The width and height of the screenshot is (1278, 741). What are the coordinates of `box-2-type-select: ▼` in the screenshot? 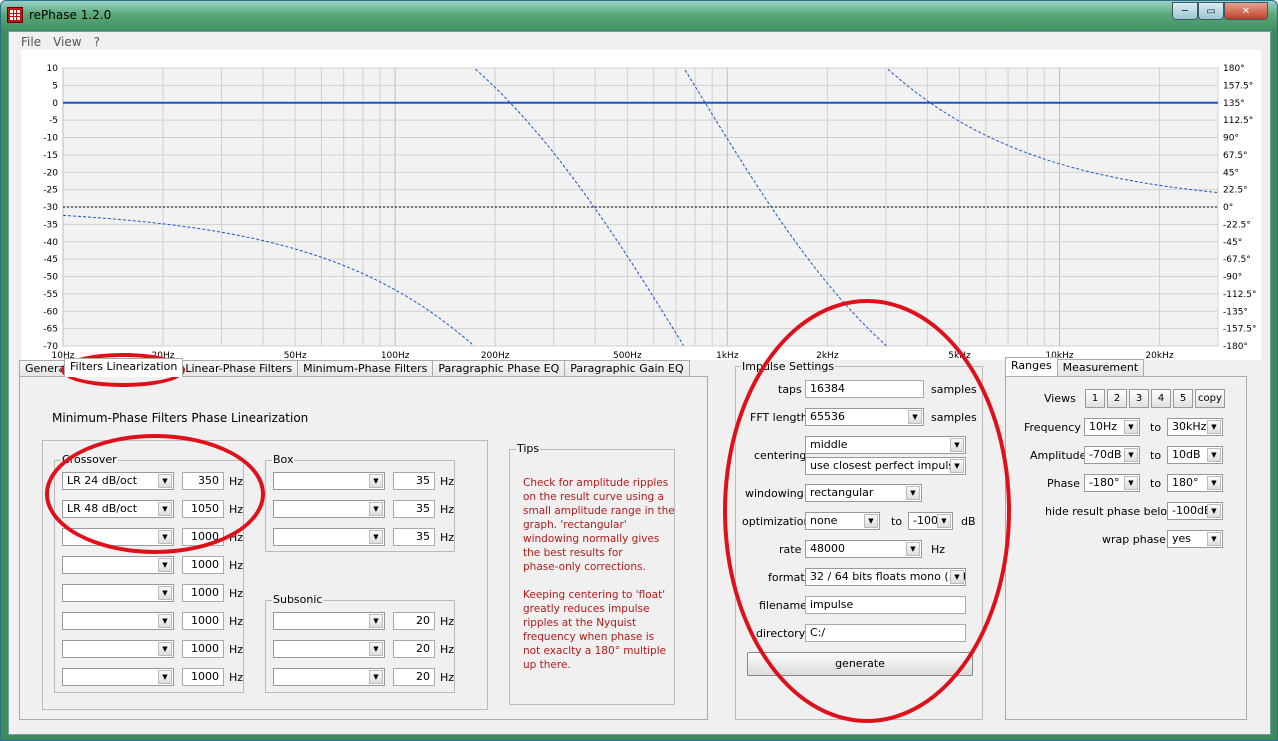 It's located at (329, 509).